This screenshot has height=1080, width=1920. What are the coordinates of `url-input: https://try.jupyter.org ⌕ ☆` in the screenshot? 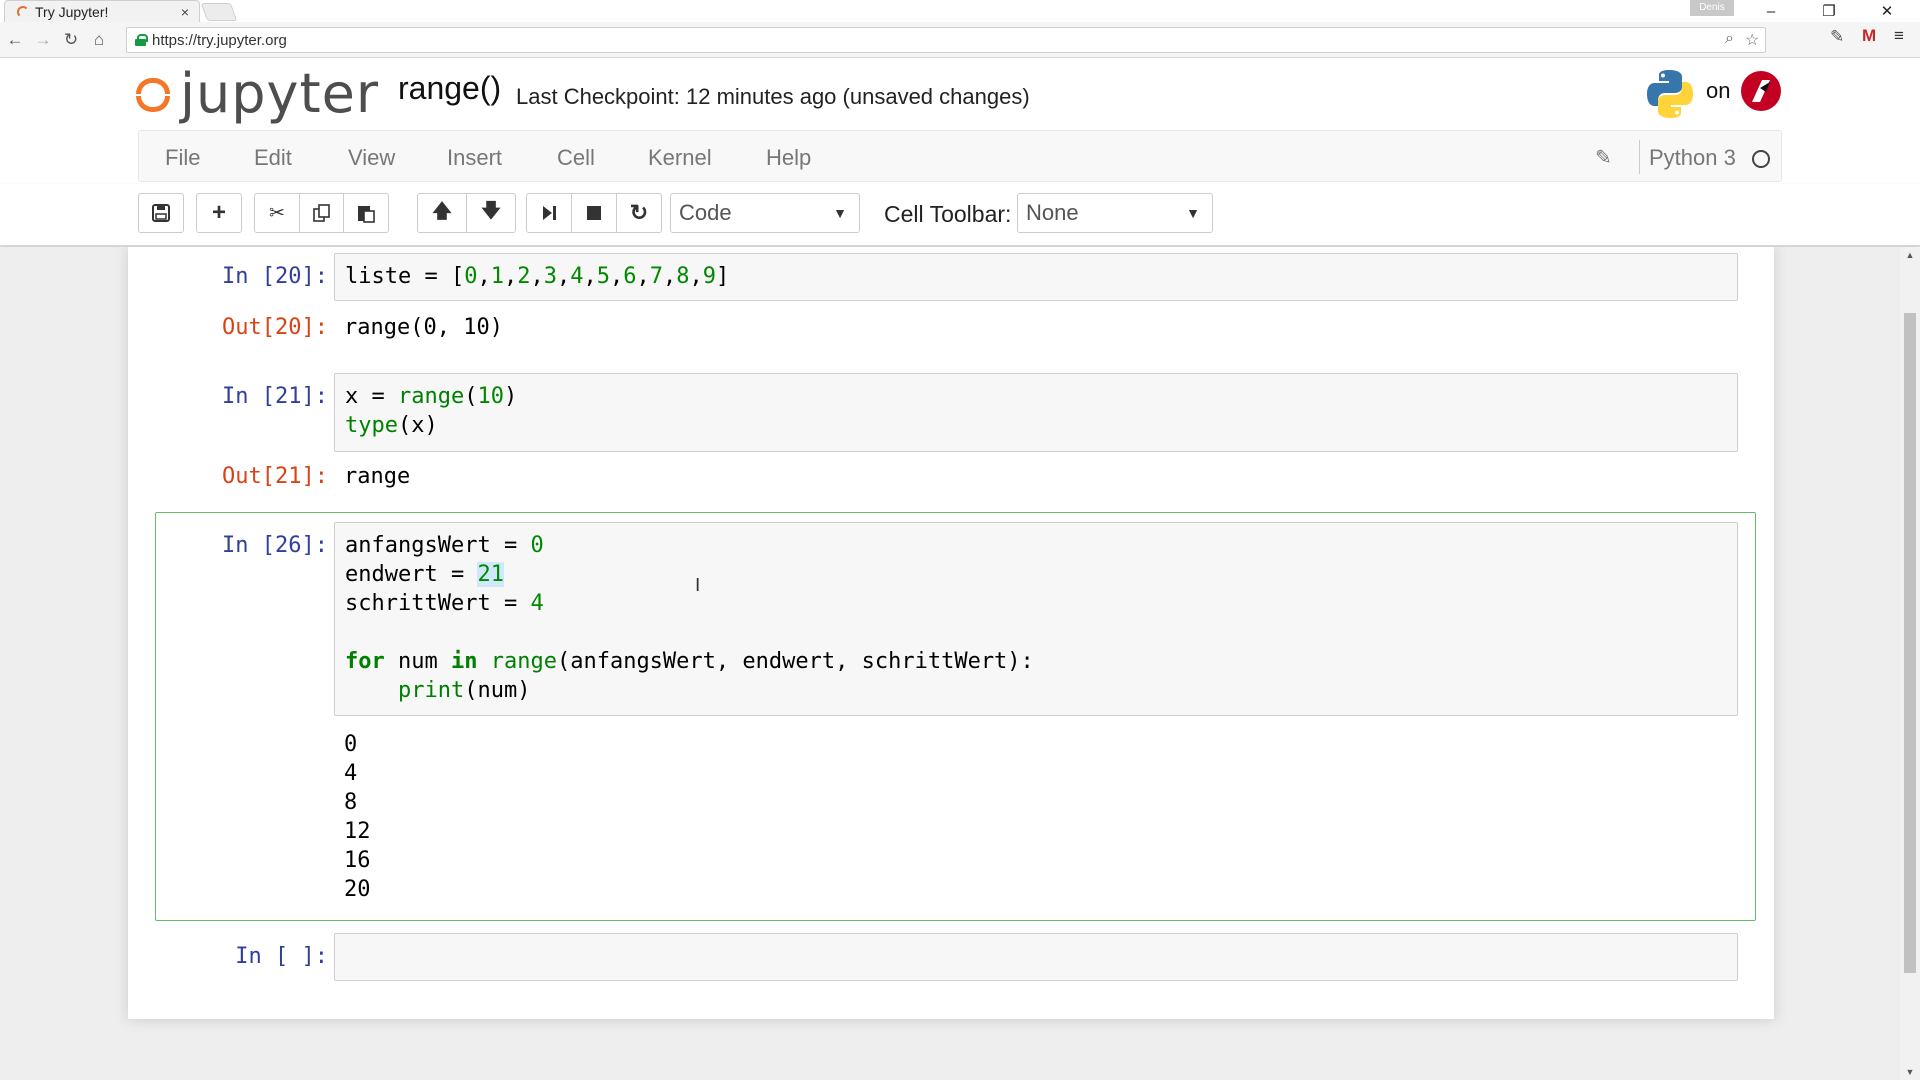 It's located at (946, 40).